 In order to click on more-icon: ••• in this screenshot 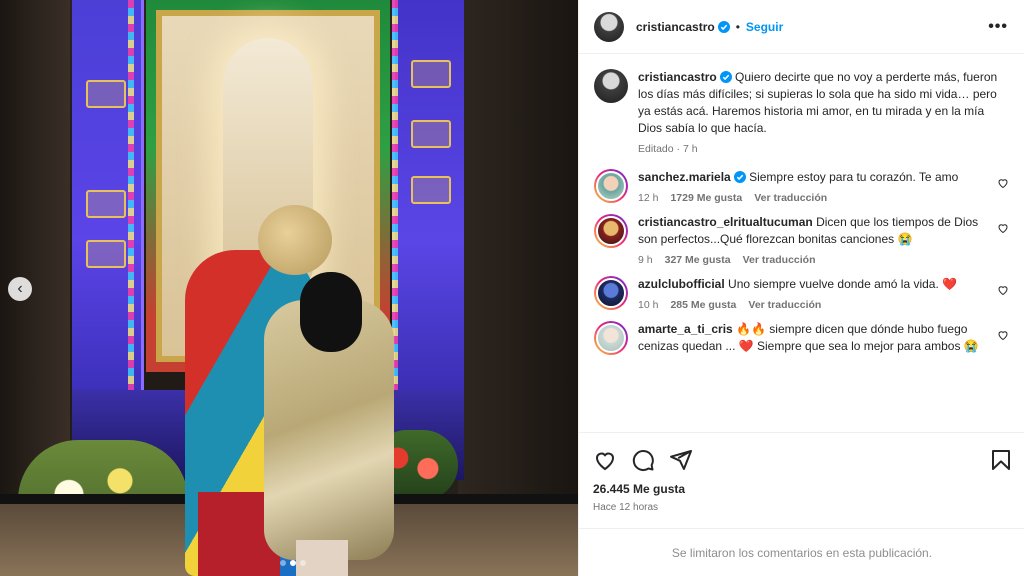, I will do `click(998, 27)`.